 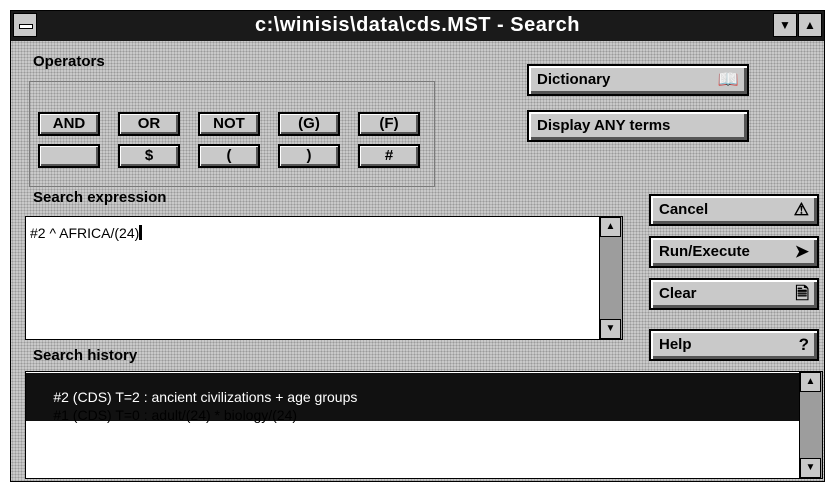 What do you see at coordinates (801, 251) in the screenshot?
I see `run-icon: ➤` at bounding box center [801, 251].